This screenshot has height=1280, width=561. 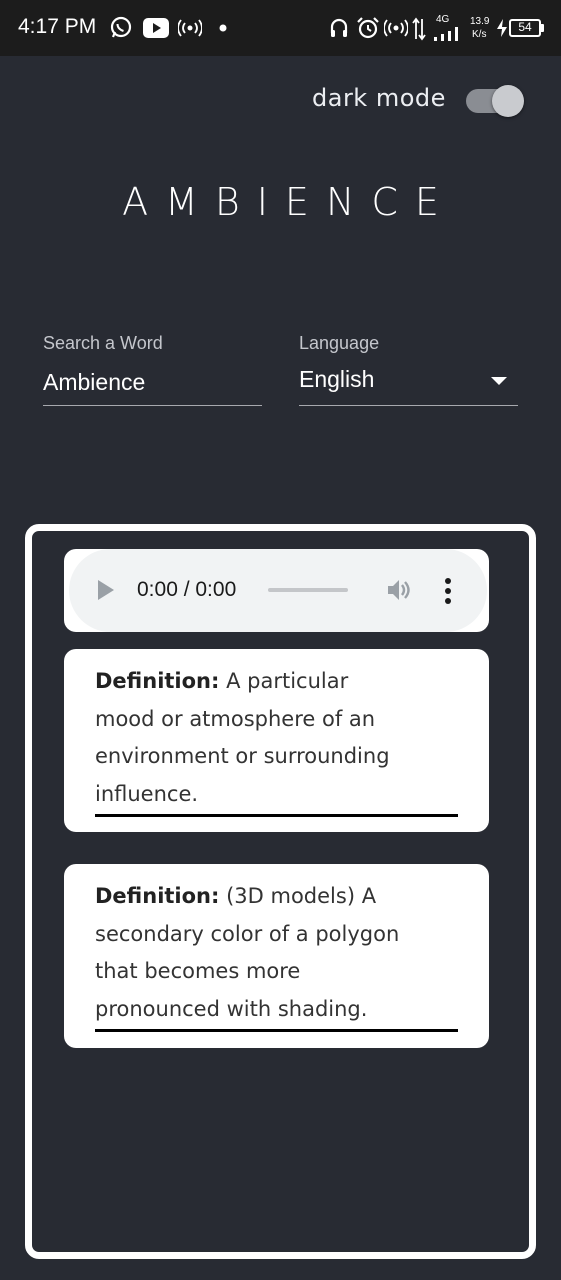 I want to click on more-options-icon, so click(x=448, y=591).